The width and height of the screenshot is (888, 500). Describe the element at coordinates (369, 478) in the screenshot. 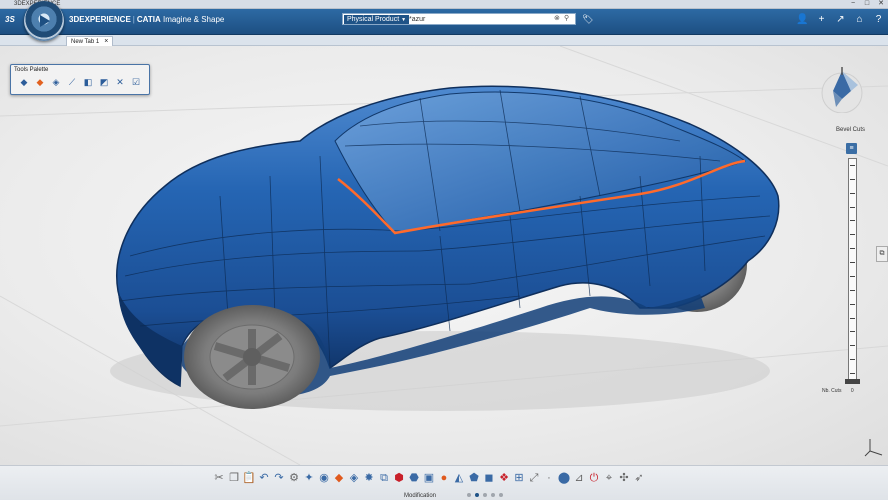

I see `crease-icon: ✸` at that location.